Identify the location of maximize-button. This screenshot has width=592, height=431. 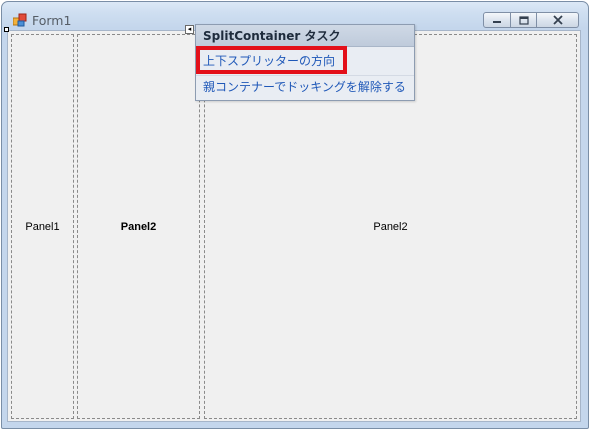
(524, 20).